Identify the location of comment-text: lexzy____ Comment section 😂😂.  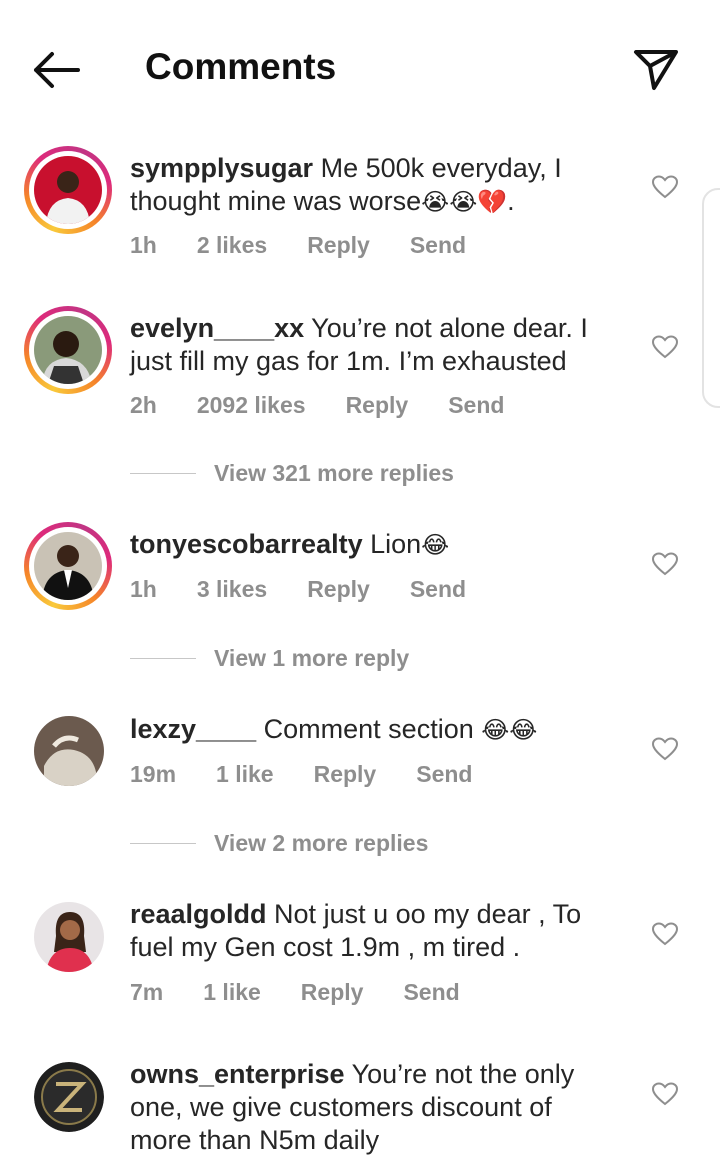
(370, 730).